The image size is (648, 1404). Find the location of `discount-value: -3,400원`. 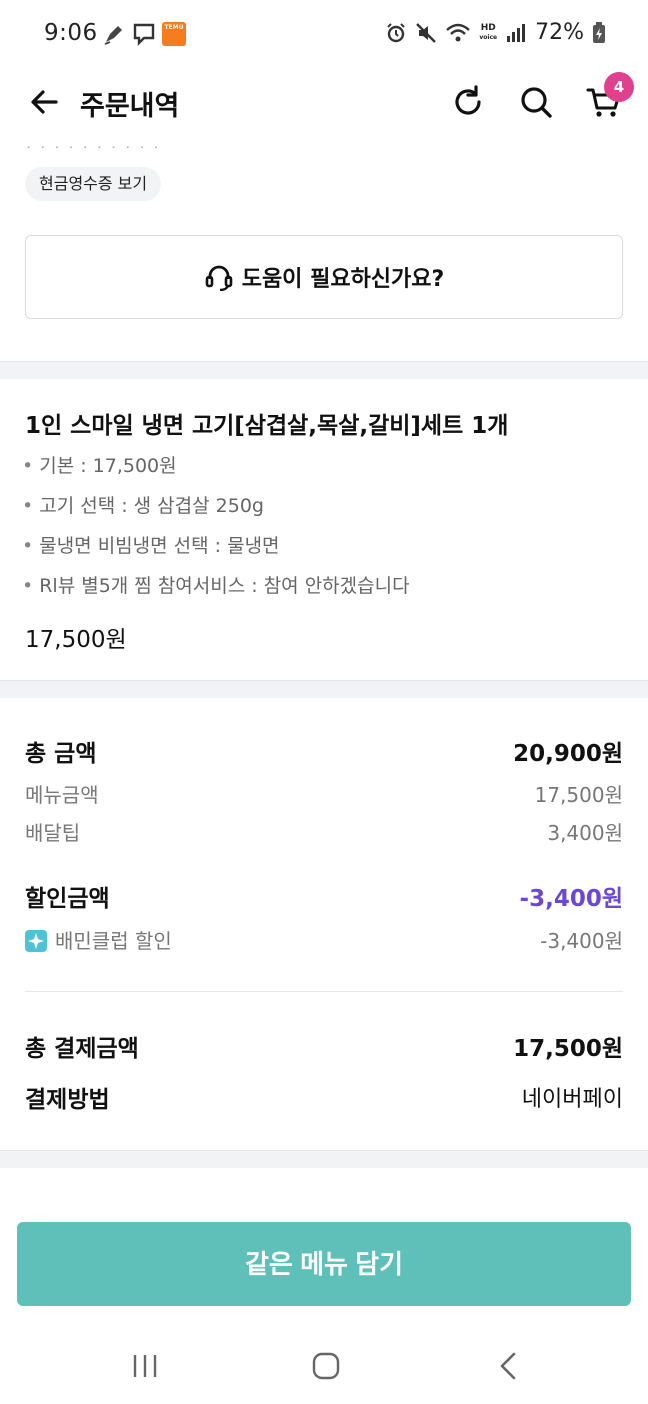

discount-value: -3,400원 is located at coordinates (571, 899).